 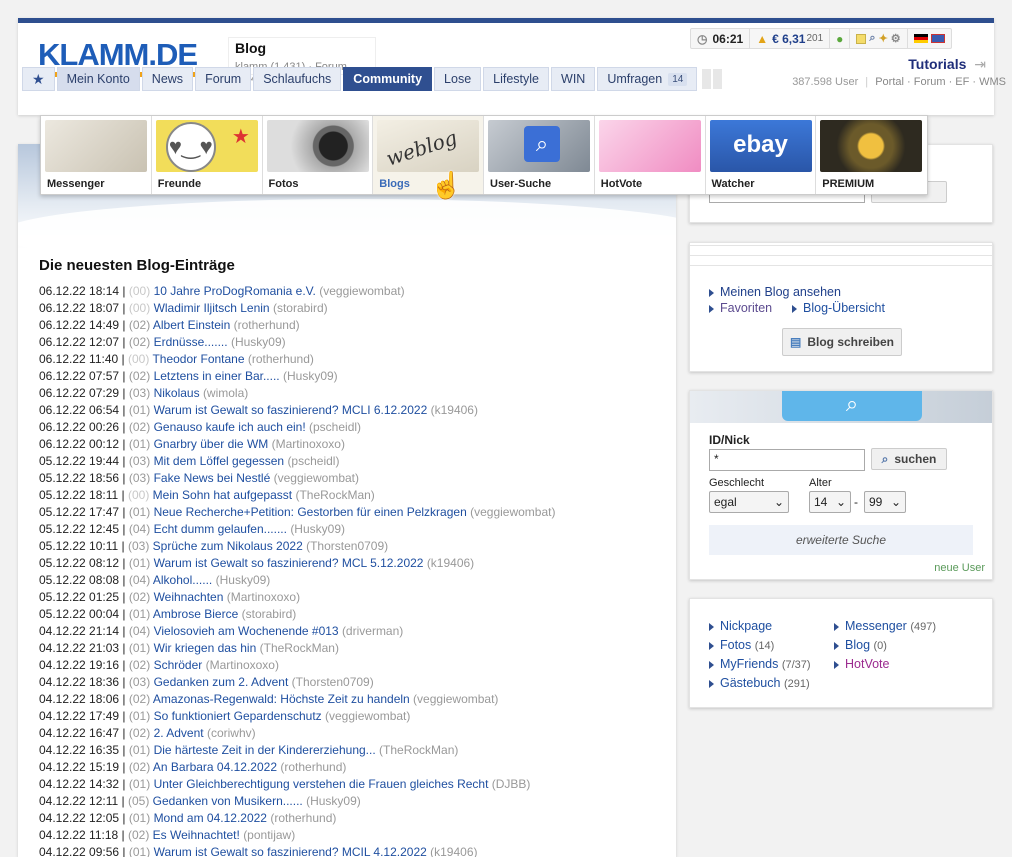 I want to click on entry-title-link: Mond am 04.12.2022, so click(x=210, y=818).